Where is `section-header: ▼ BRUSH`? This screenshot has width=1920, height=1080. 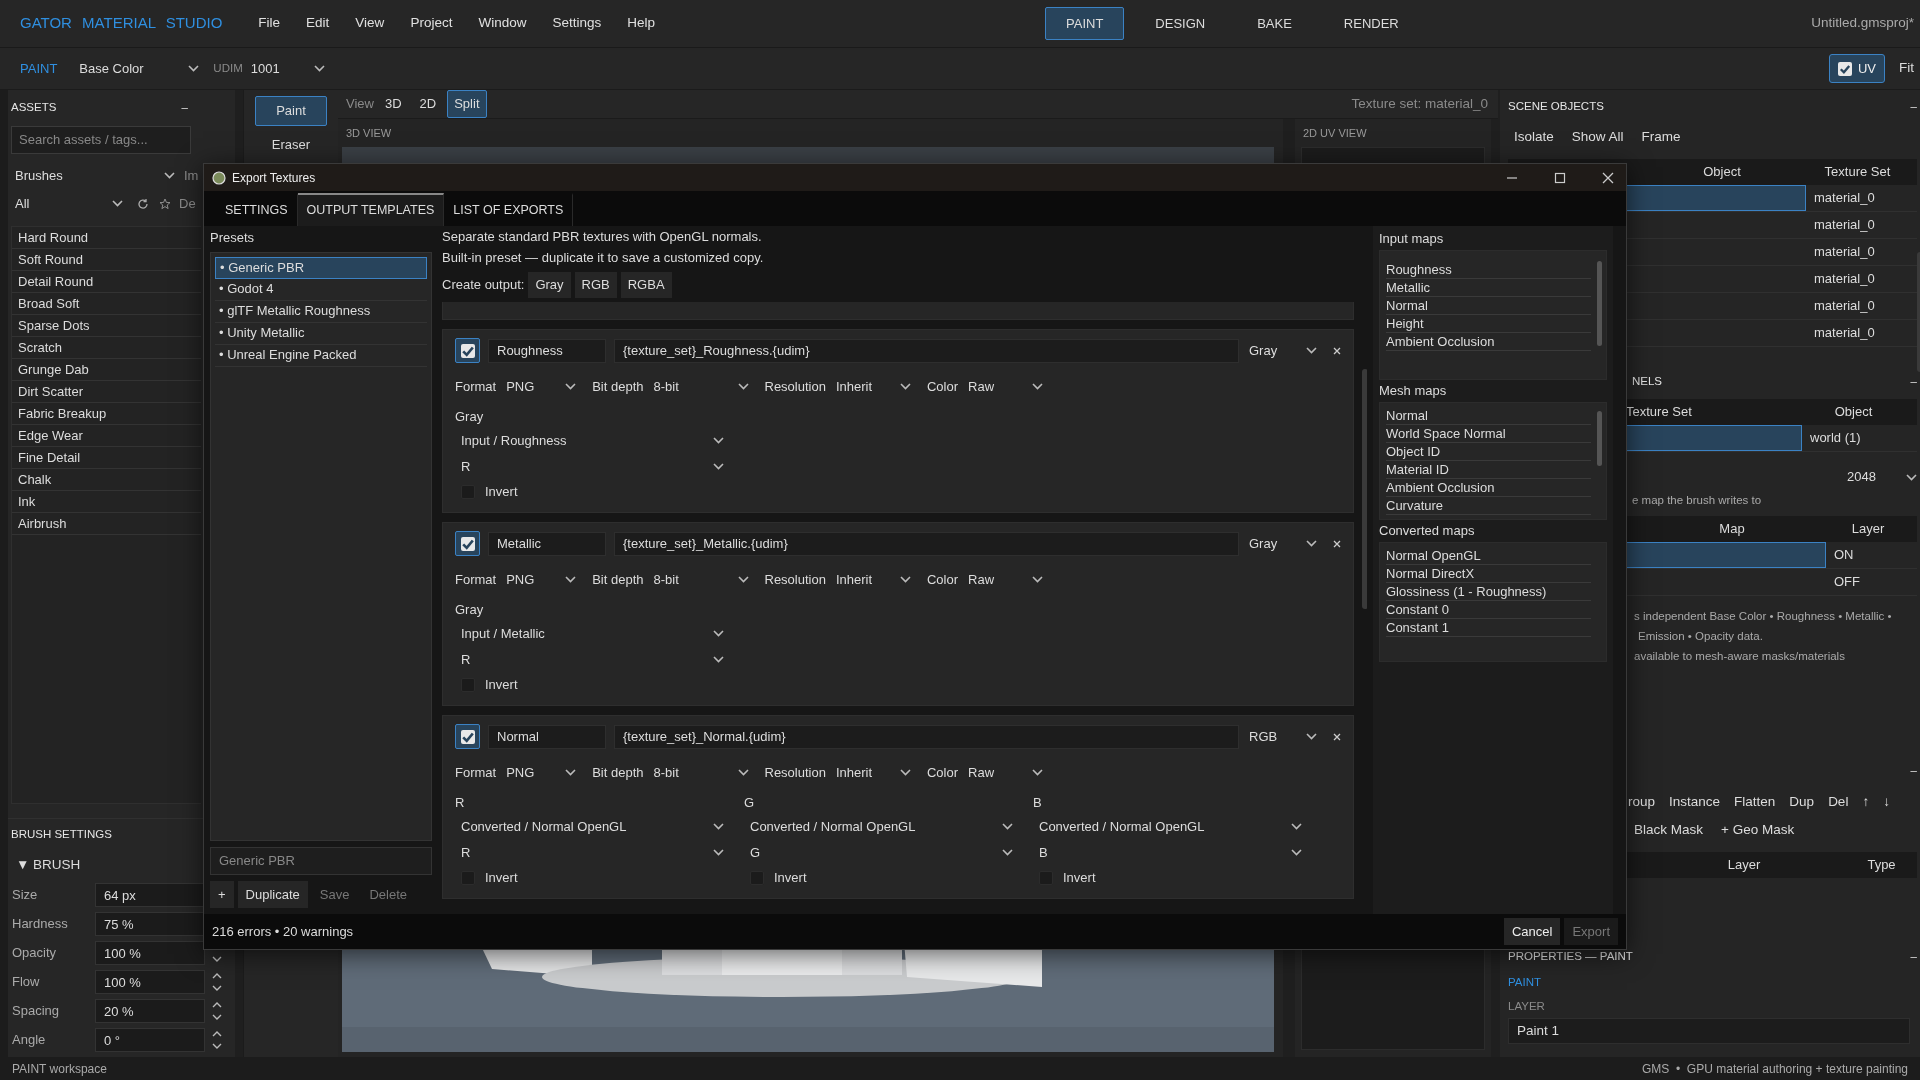
section-header: ▼ BRUSH is located at coordinates (48, 865).